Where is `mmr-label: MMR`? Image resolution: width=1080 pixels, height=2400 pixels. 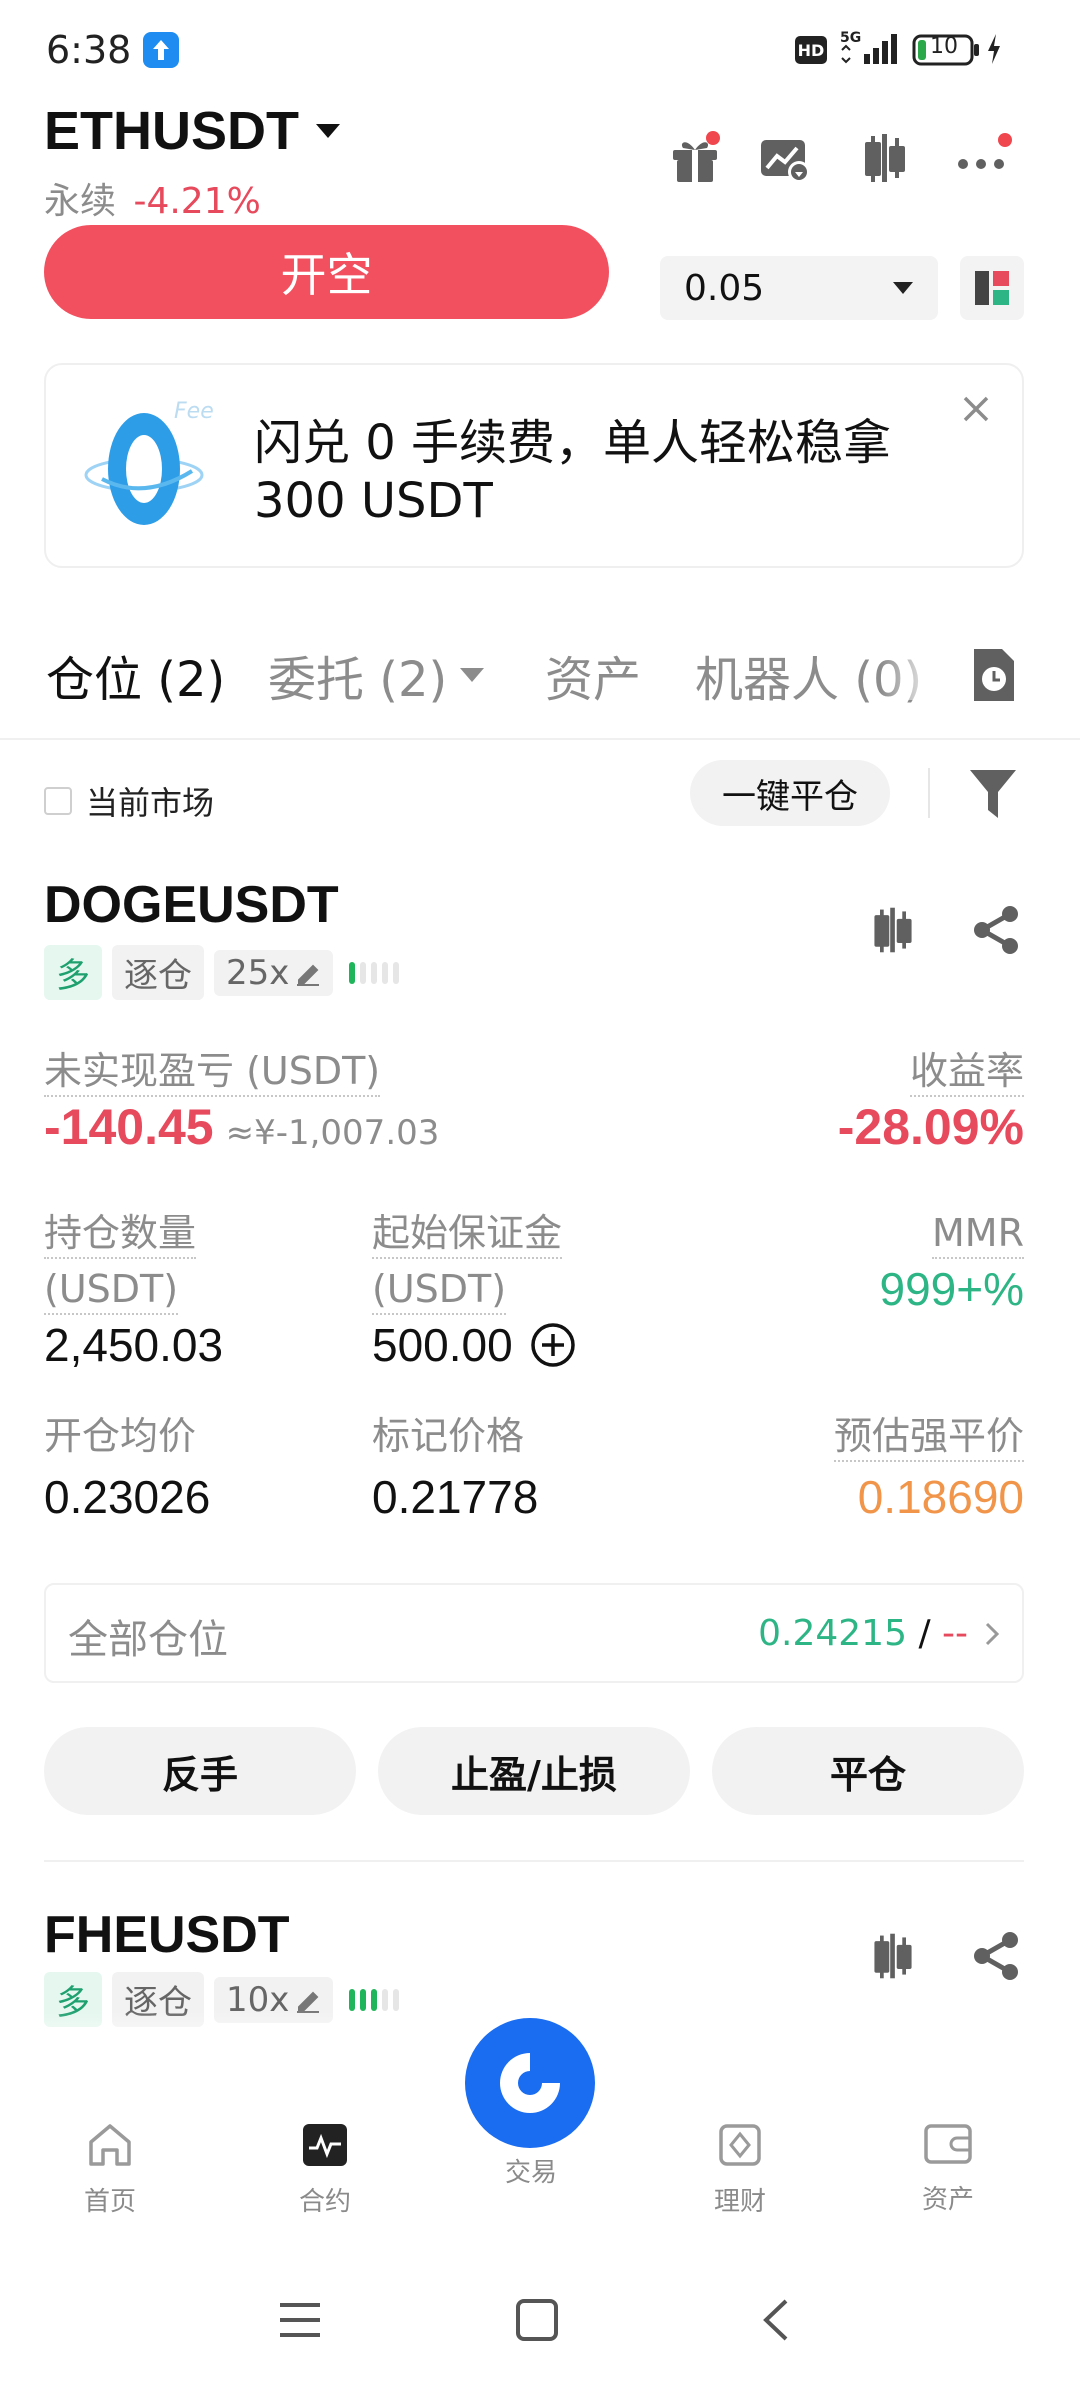
mmr-label: MMR is located at coordinates (978, 1233).